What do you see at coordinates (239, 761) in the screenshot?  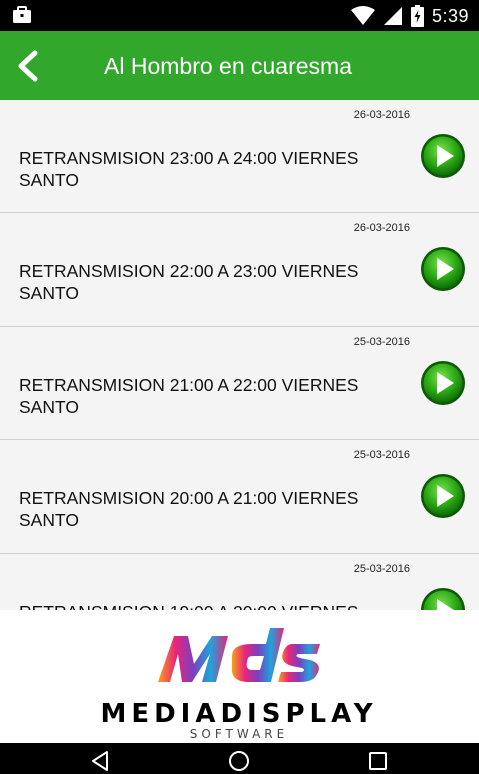 I see `home-circle-icon` at bounding box center [239, 761].